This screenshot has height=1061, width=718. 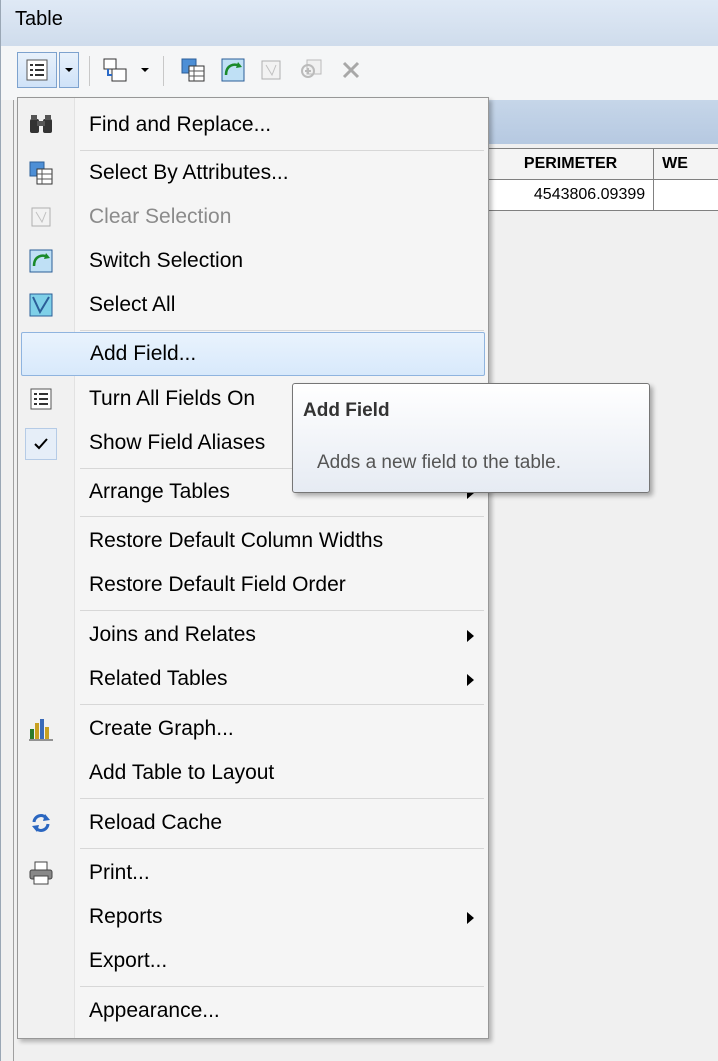 I want to click on menu-item-label: Reports, so click(x=126, y=916).